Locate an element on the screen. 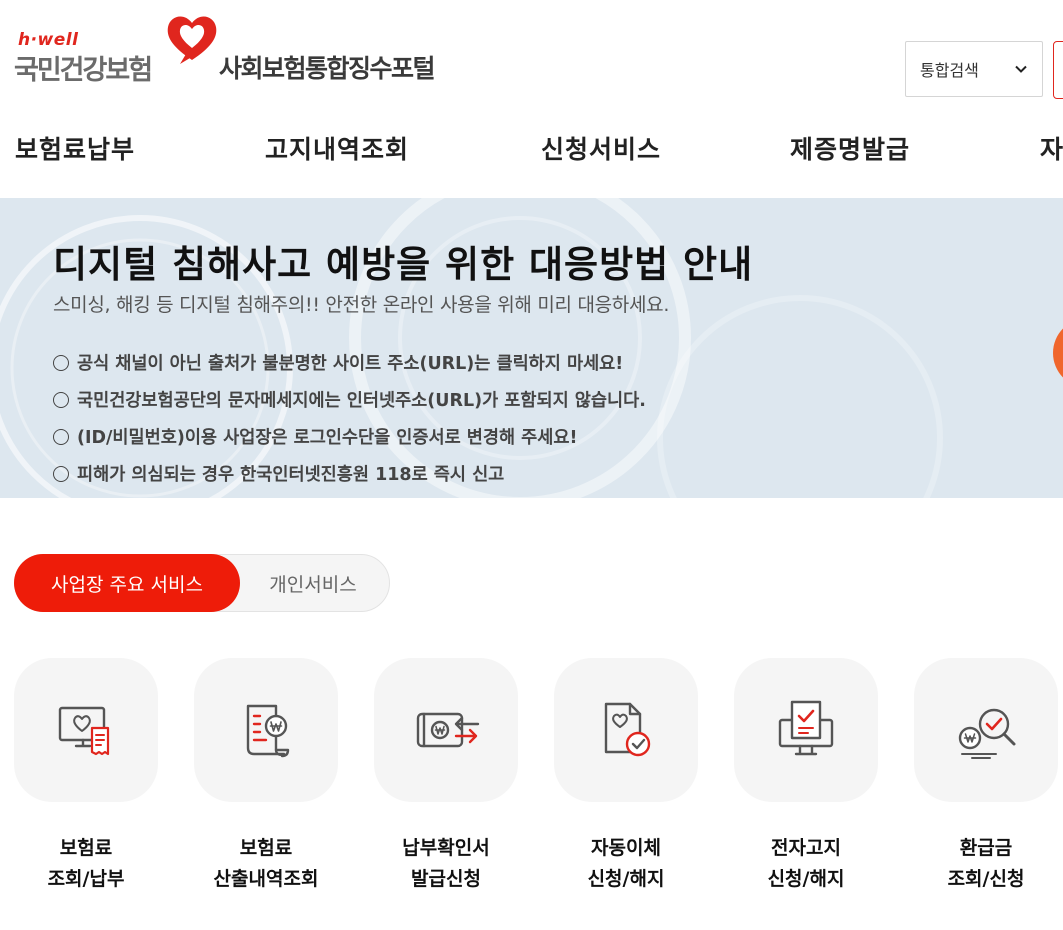 This screenshot has height=930, width=1063. bullet-text: (ID/비밀번호)이용 사업장은 로그인수단을 인증서로 변경해 주세요! is located at coordinates (327, 438).